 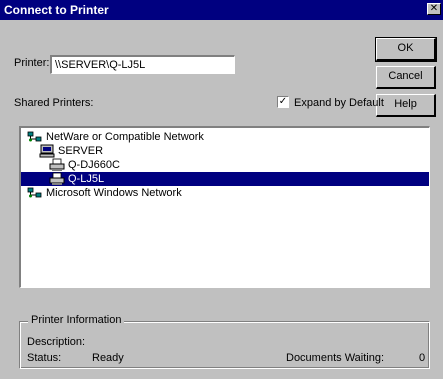 What do you see at coordinates (434, 9) in the screenshot?
I see `close-button: ✕` at bounding box center [434, 9].